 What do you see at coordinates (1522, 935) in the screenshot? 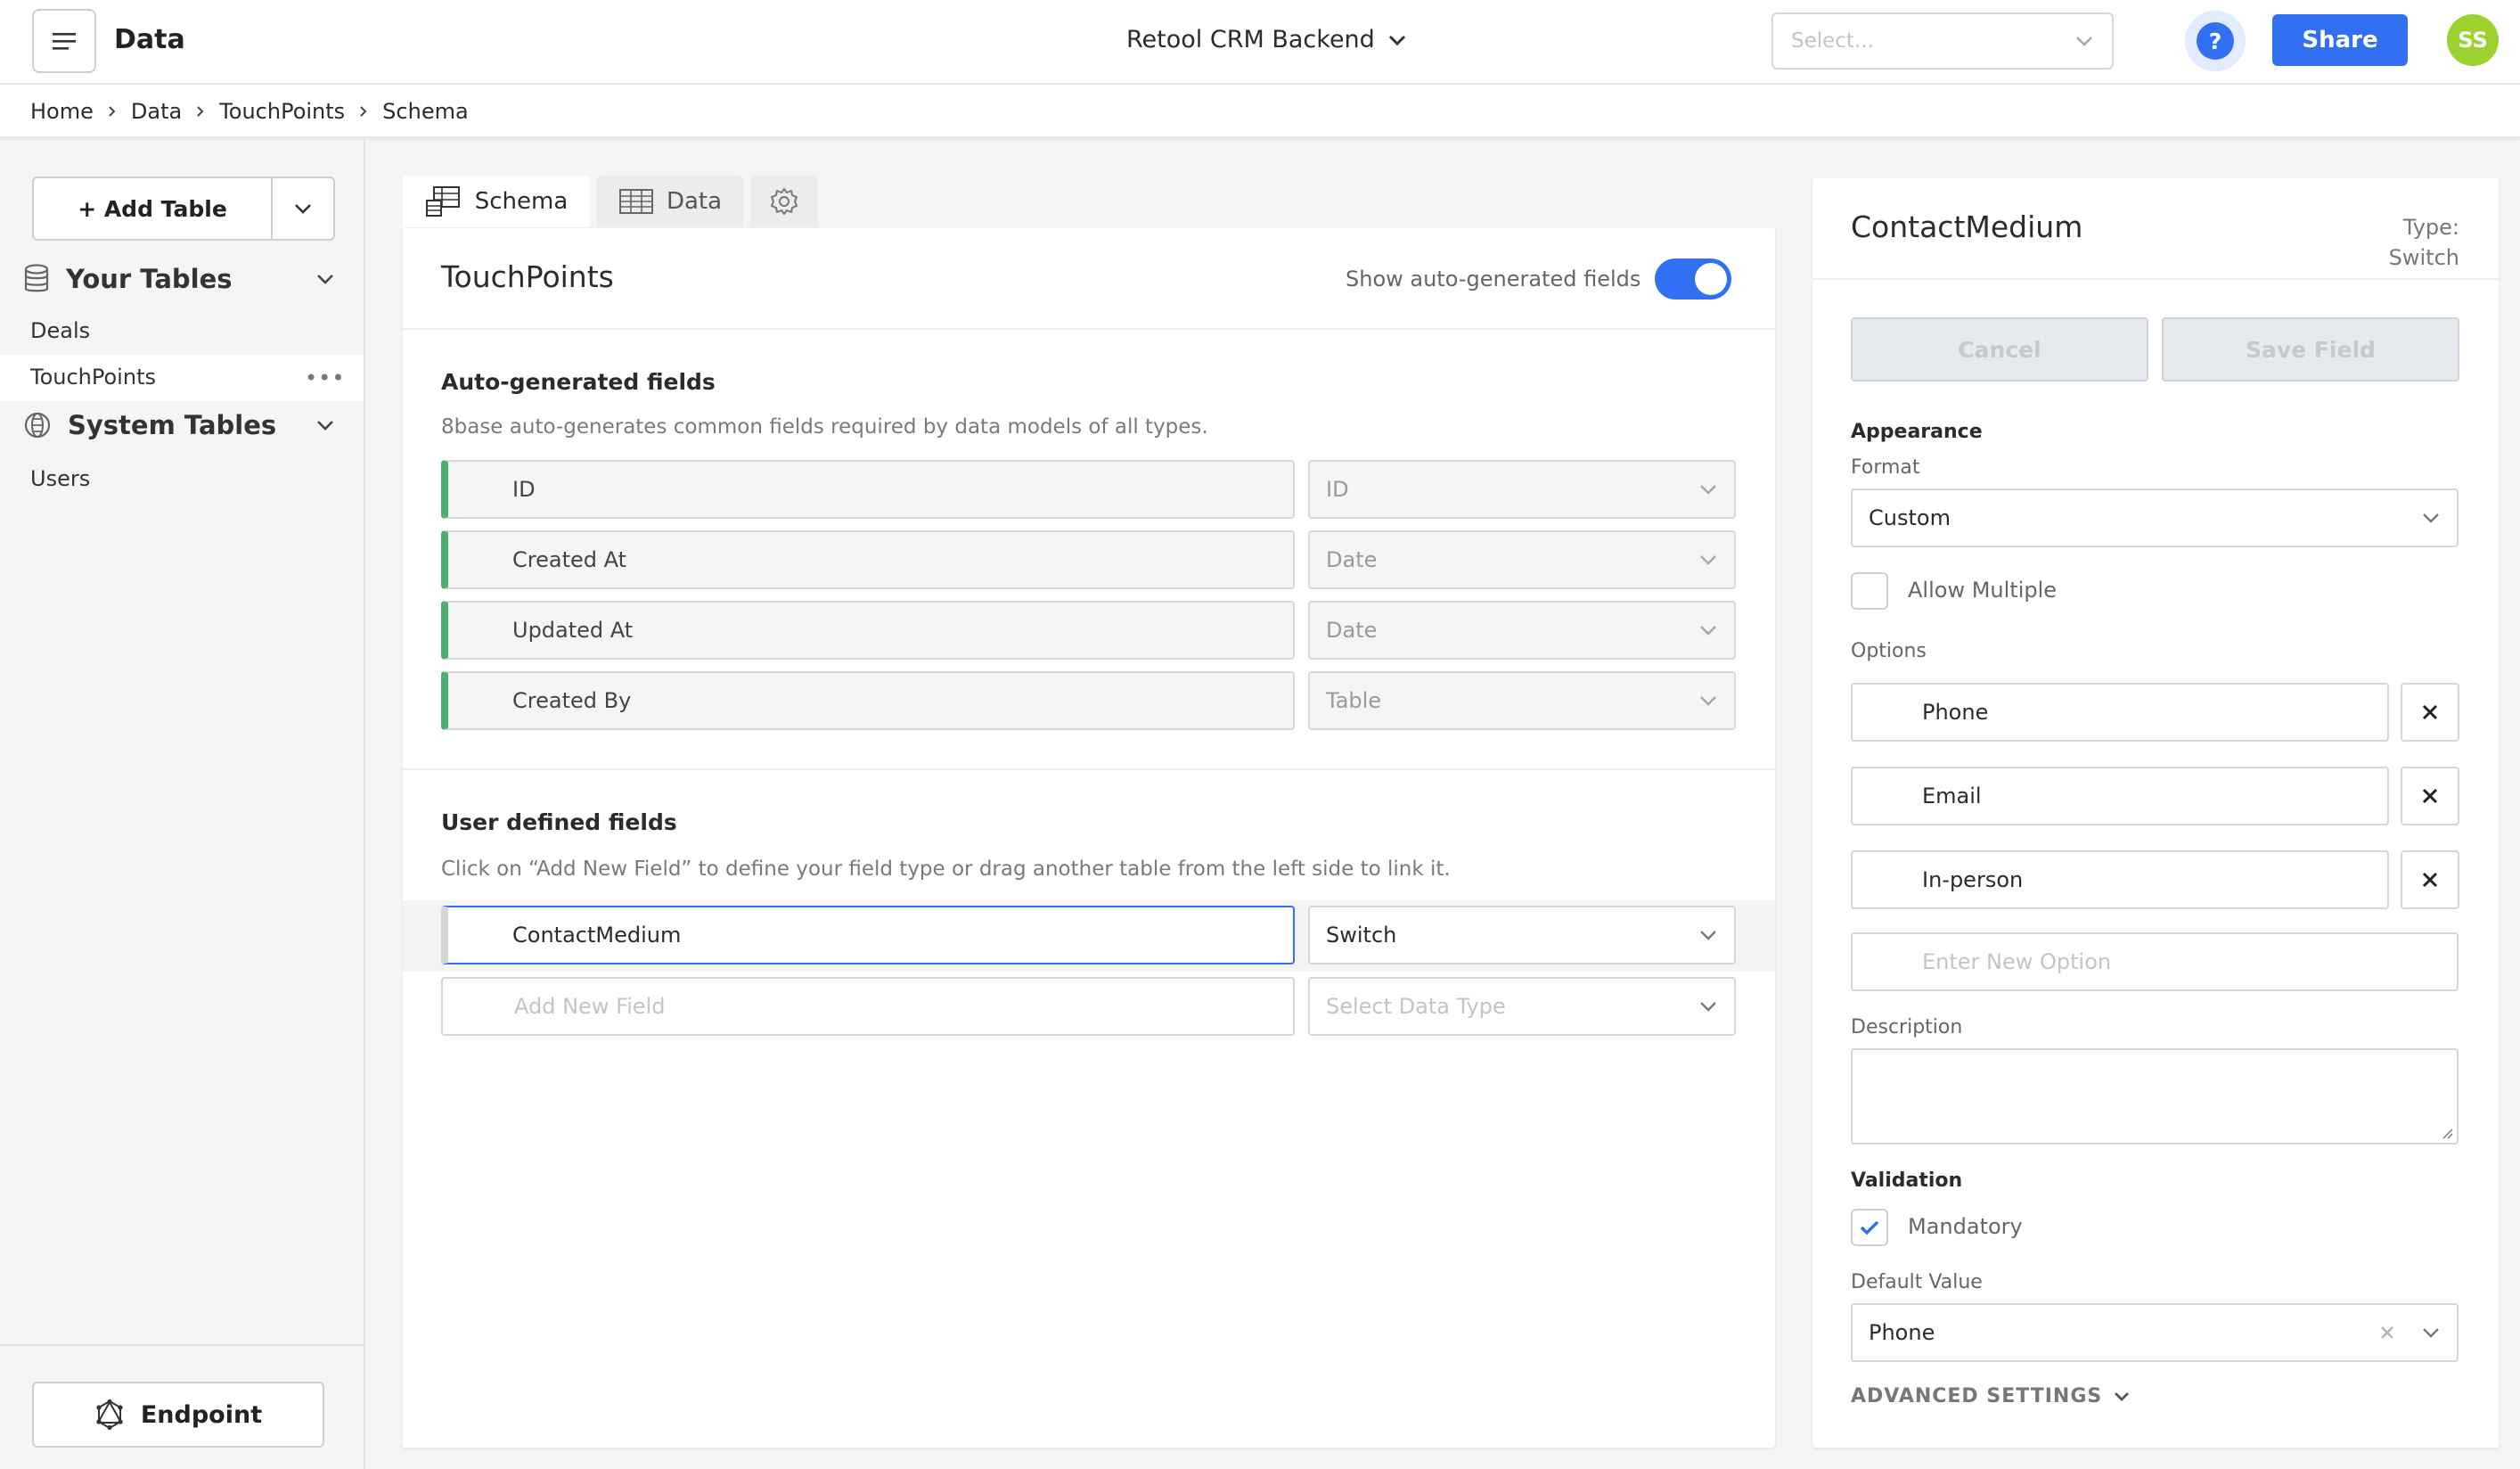
I see `user-type-contactmedium: Switch` at bounding box center [1522, 935].